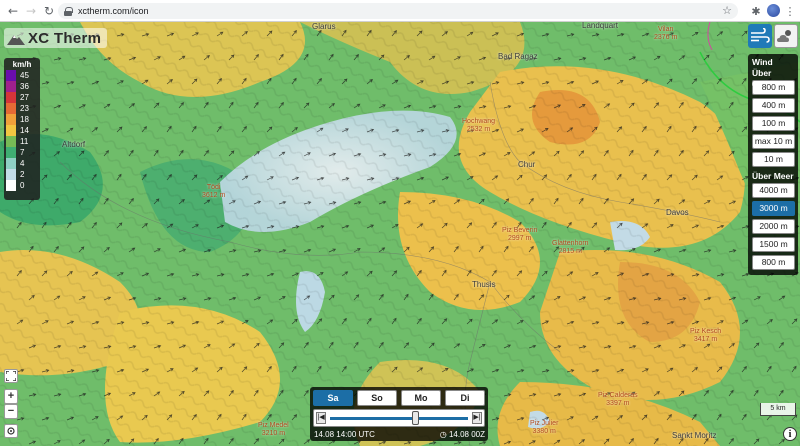  Describe the element at coordinates (421, 398) in the screenshot. I see `day-tab: Mo` at that location.